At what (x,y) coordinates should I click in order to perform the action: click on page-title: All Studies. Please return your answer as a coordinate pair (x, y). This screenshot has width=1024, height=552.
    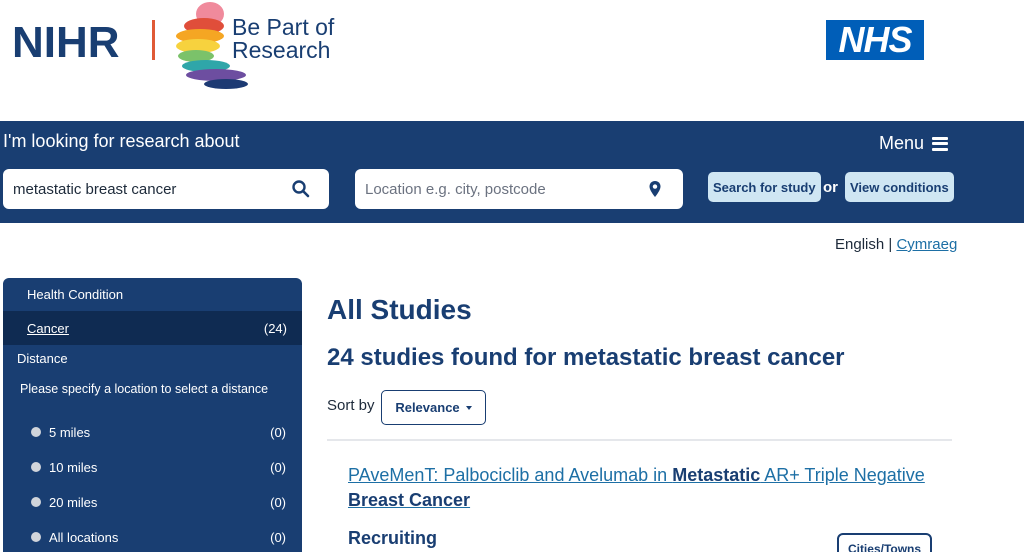
    Looking at the image, I should click on (399, 309).